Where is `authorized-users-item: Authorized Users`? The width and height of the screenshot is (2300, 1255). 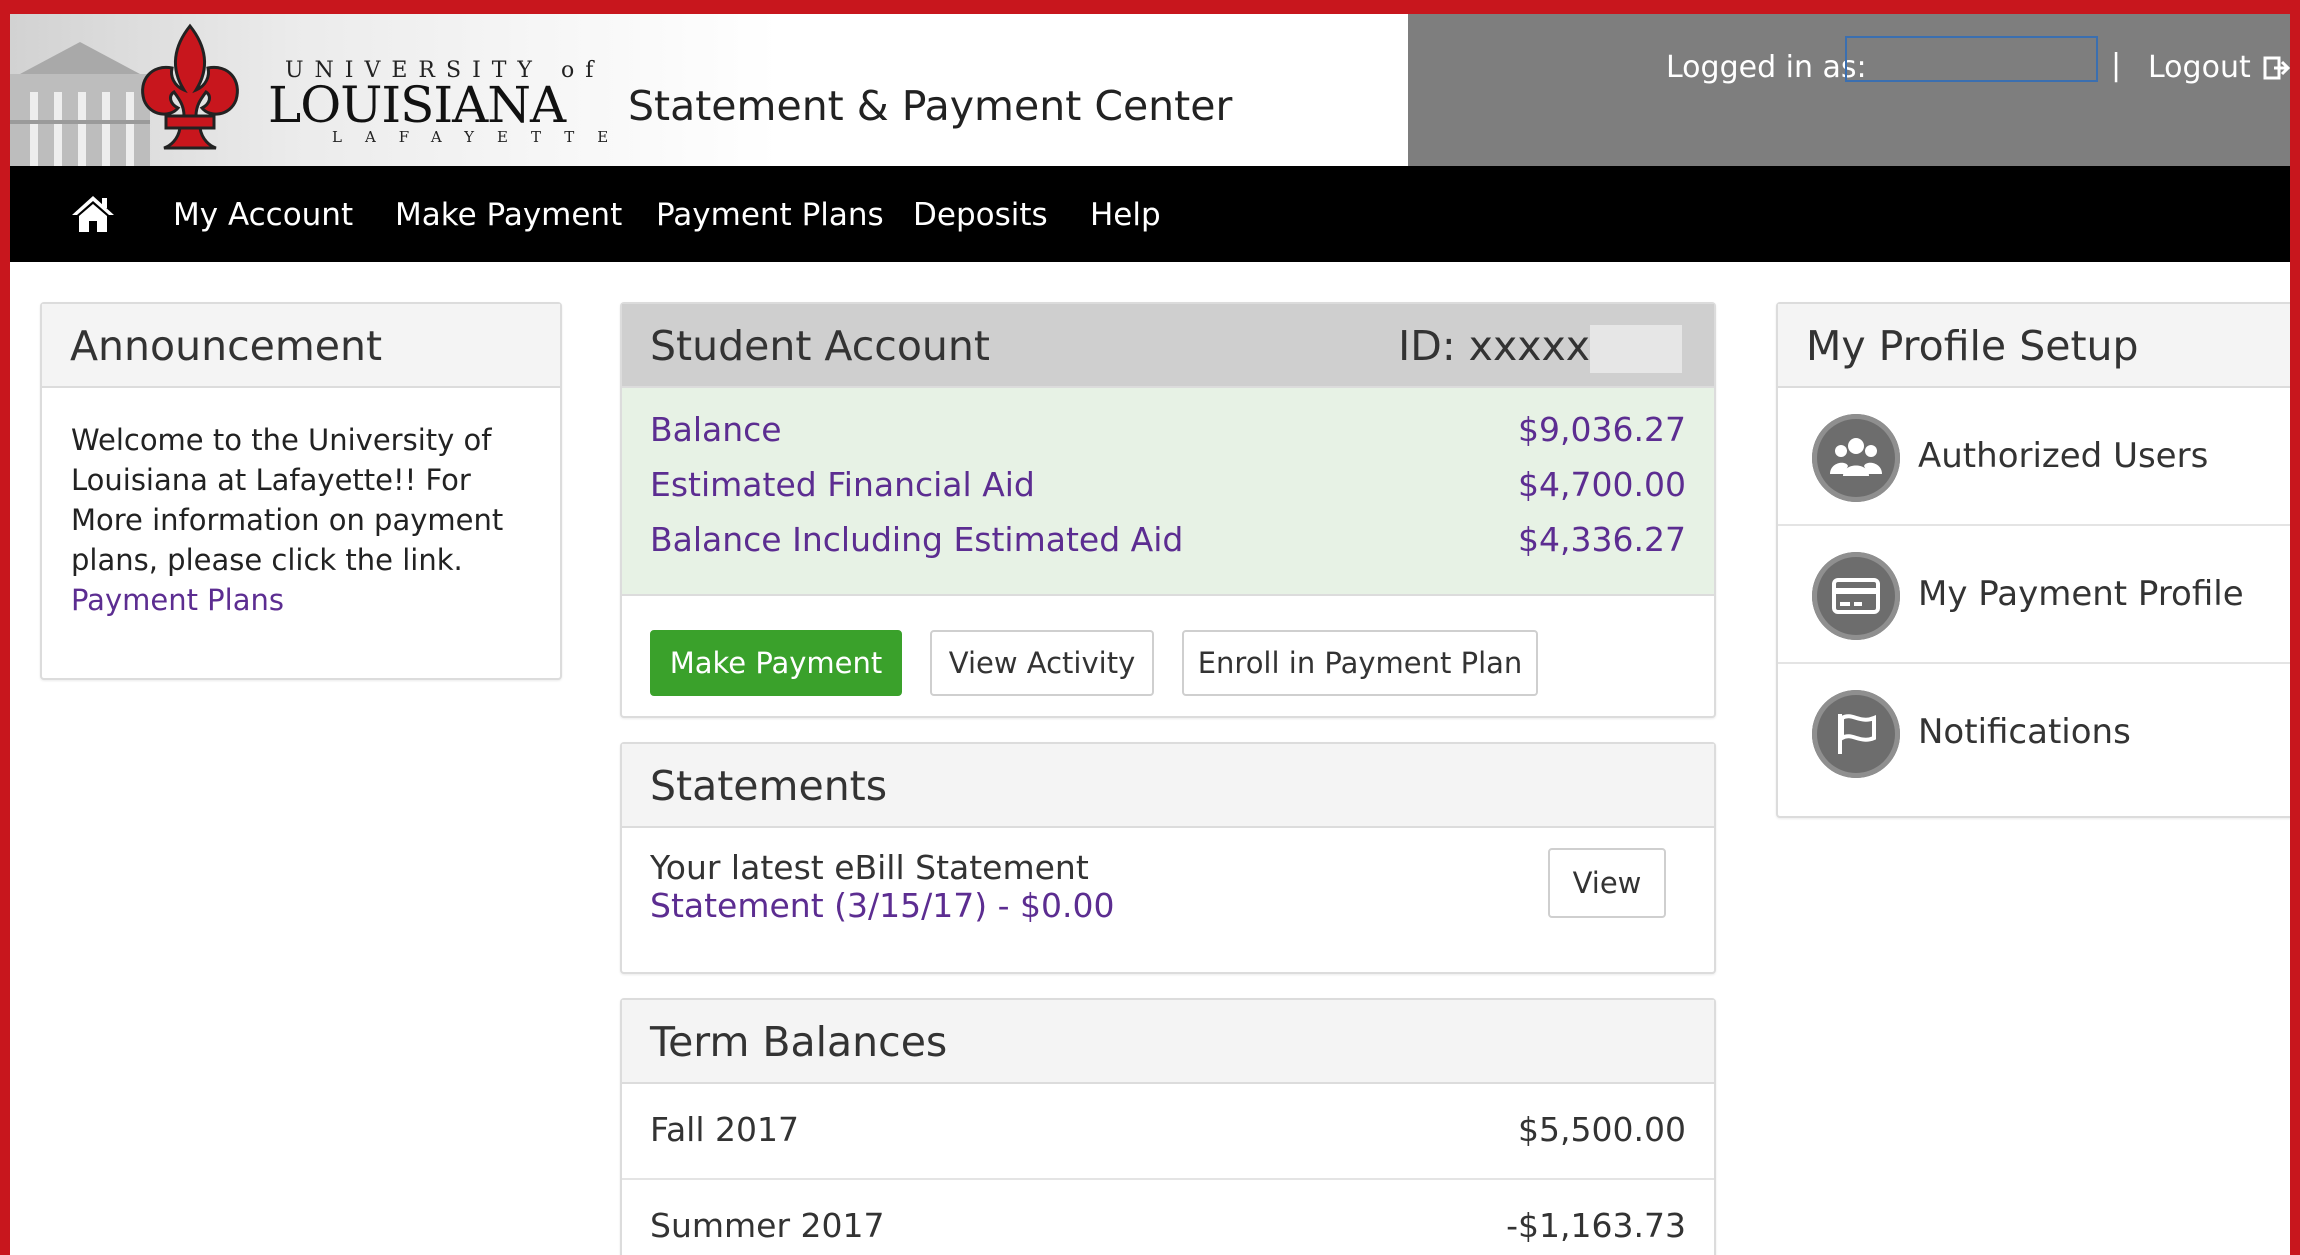 authorized-users-item: Authorized Users is located at coordinates (2034, 457).